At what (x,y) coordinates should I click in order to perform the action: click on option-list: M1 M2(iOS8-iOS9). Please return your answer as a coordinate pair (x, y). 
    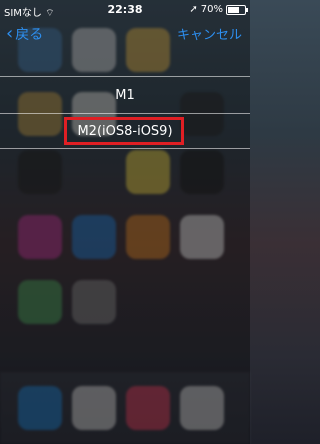
    Looking at the image, I should click on (125, 112).